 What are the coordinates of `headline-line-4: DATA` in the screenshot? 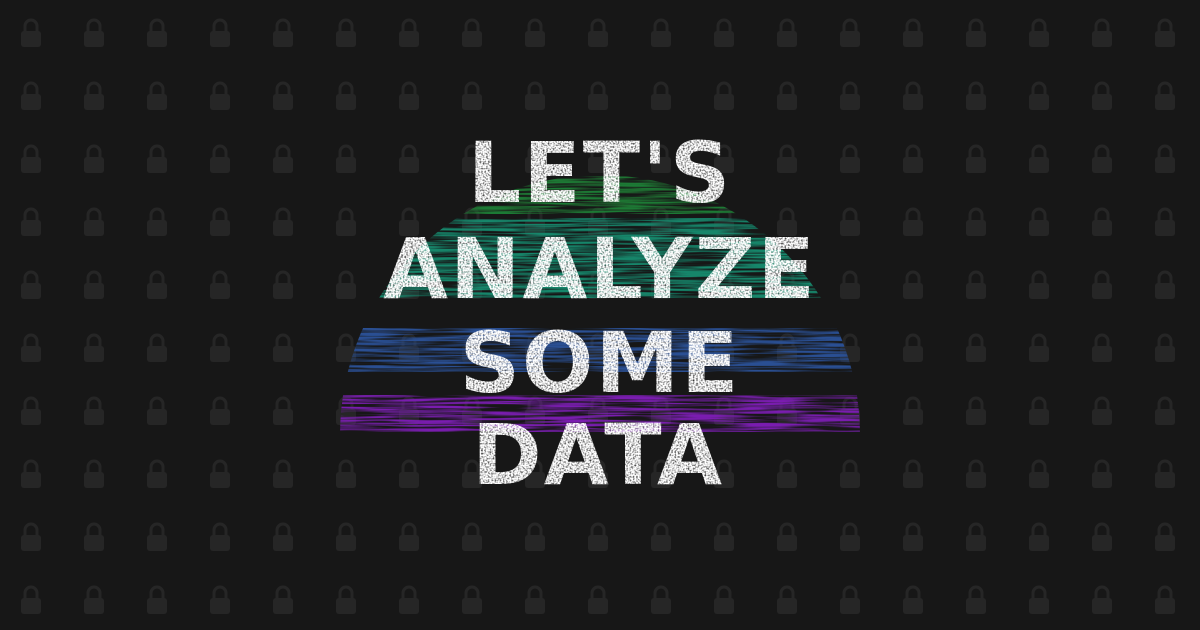 It's located at (598, 455).